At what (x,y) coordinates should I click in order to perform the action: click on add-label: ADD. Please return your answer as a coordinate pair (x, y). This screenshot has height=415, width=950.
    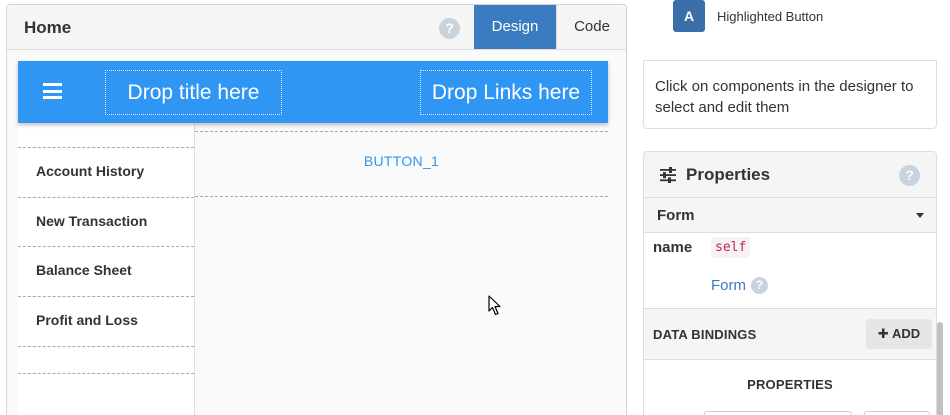
    Looking at the image, I should click on (906, 333).